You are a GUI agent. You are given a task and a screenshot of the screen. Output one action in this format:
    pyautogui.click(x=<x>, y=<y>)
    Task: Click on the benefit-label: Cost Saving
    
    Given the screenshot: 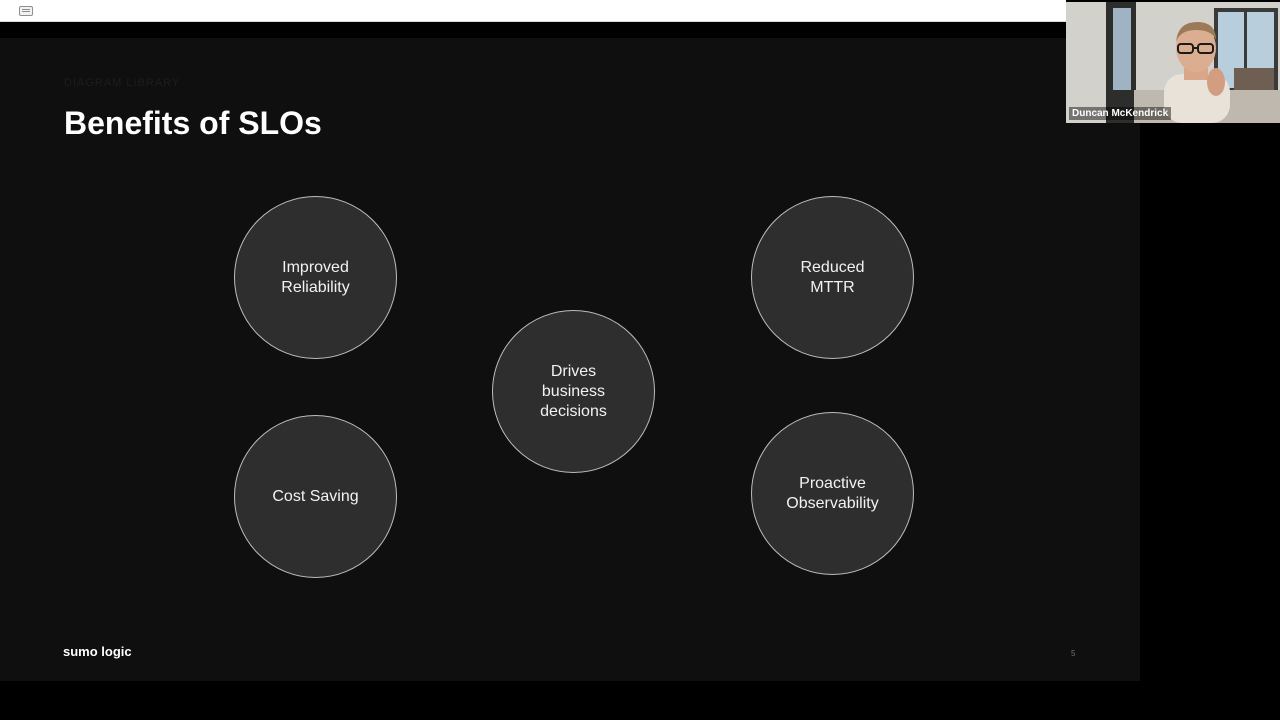 What is the action you would take?
    pyautogui.click(x=315, y=496)
    